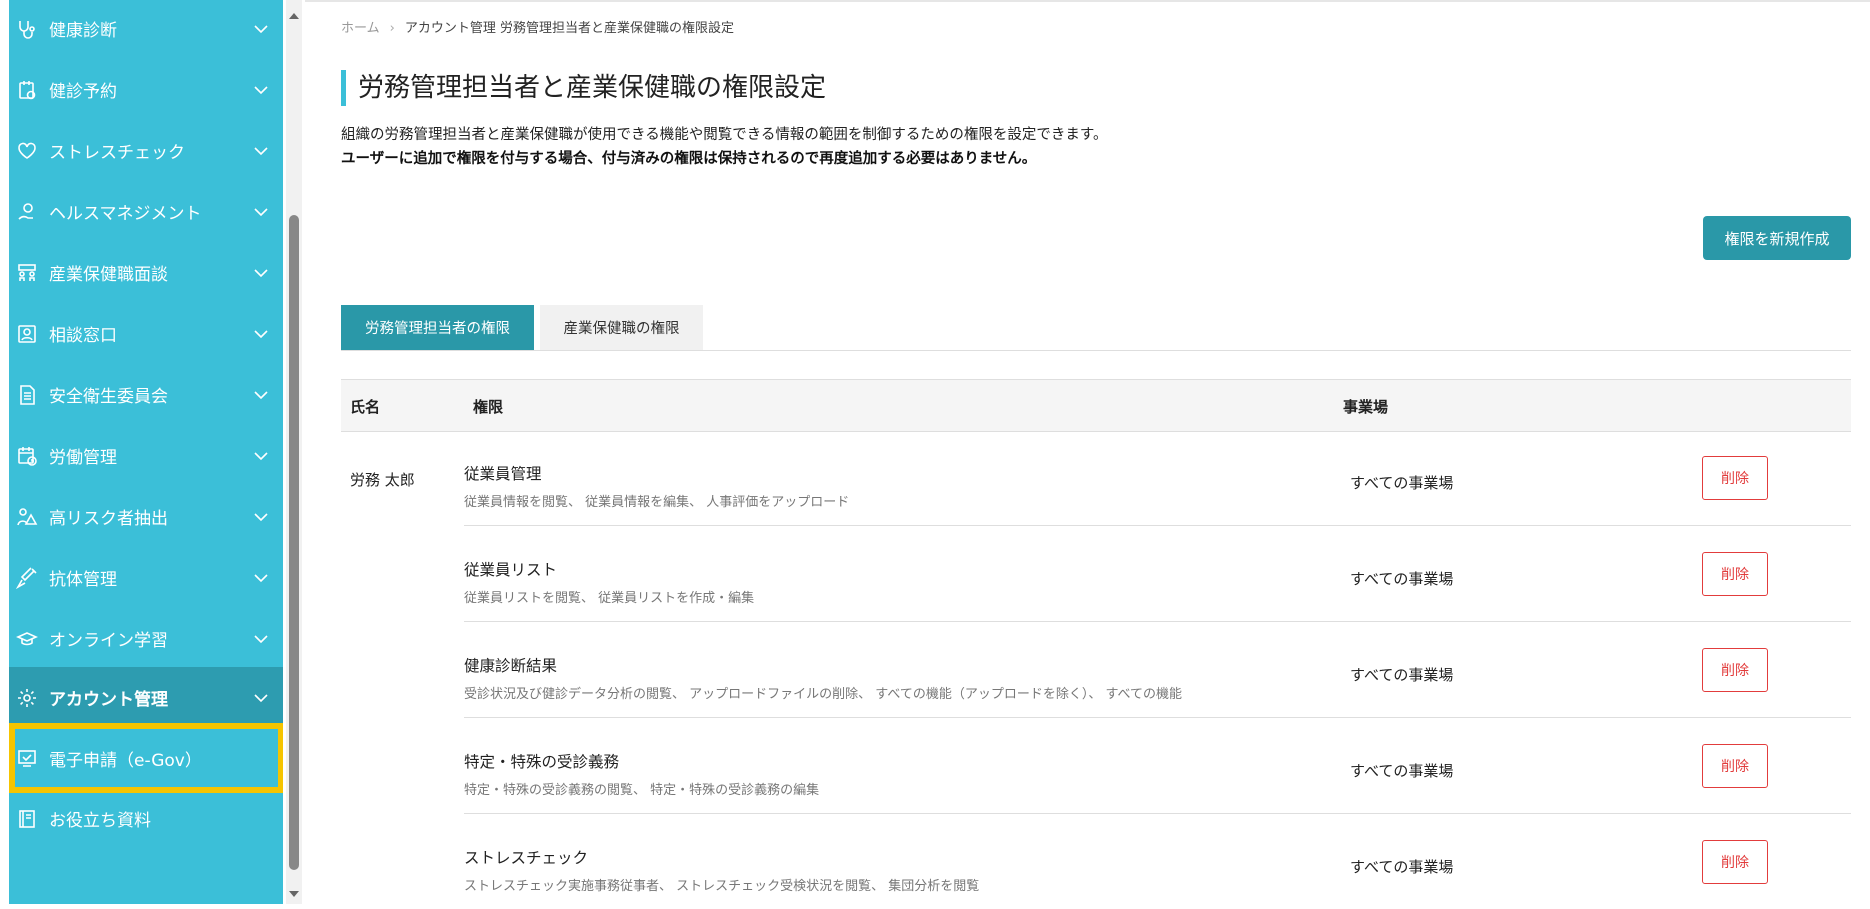 The width and height of the screenshot is (1870, 909). I want to click on sidebar-item-stress-check: ストレスチェック, so click(146, 150).